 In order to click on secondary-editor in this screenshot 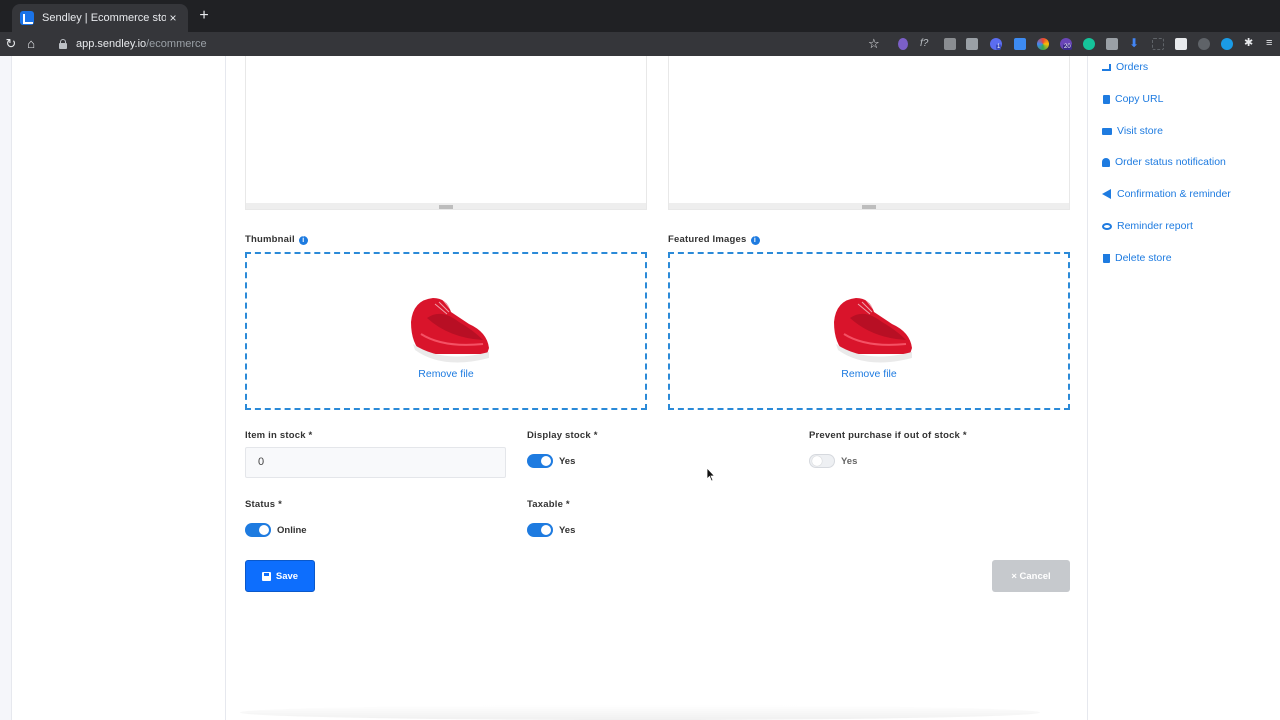, I will do `click(869, 133)`.